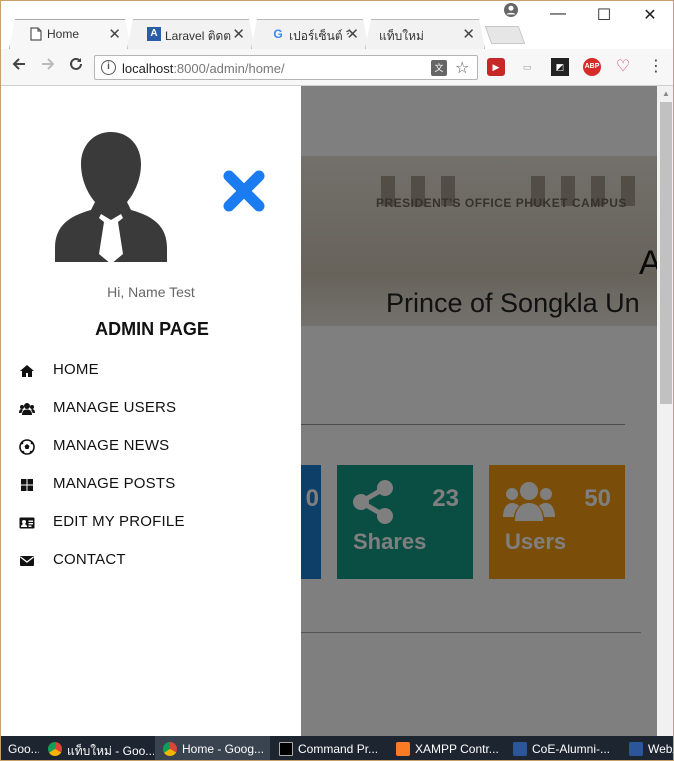  Describe the element at coordinates (403, 749) in the screenshot. I see `xampp-icon` at that location.